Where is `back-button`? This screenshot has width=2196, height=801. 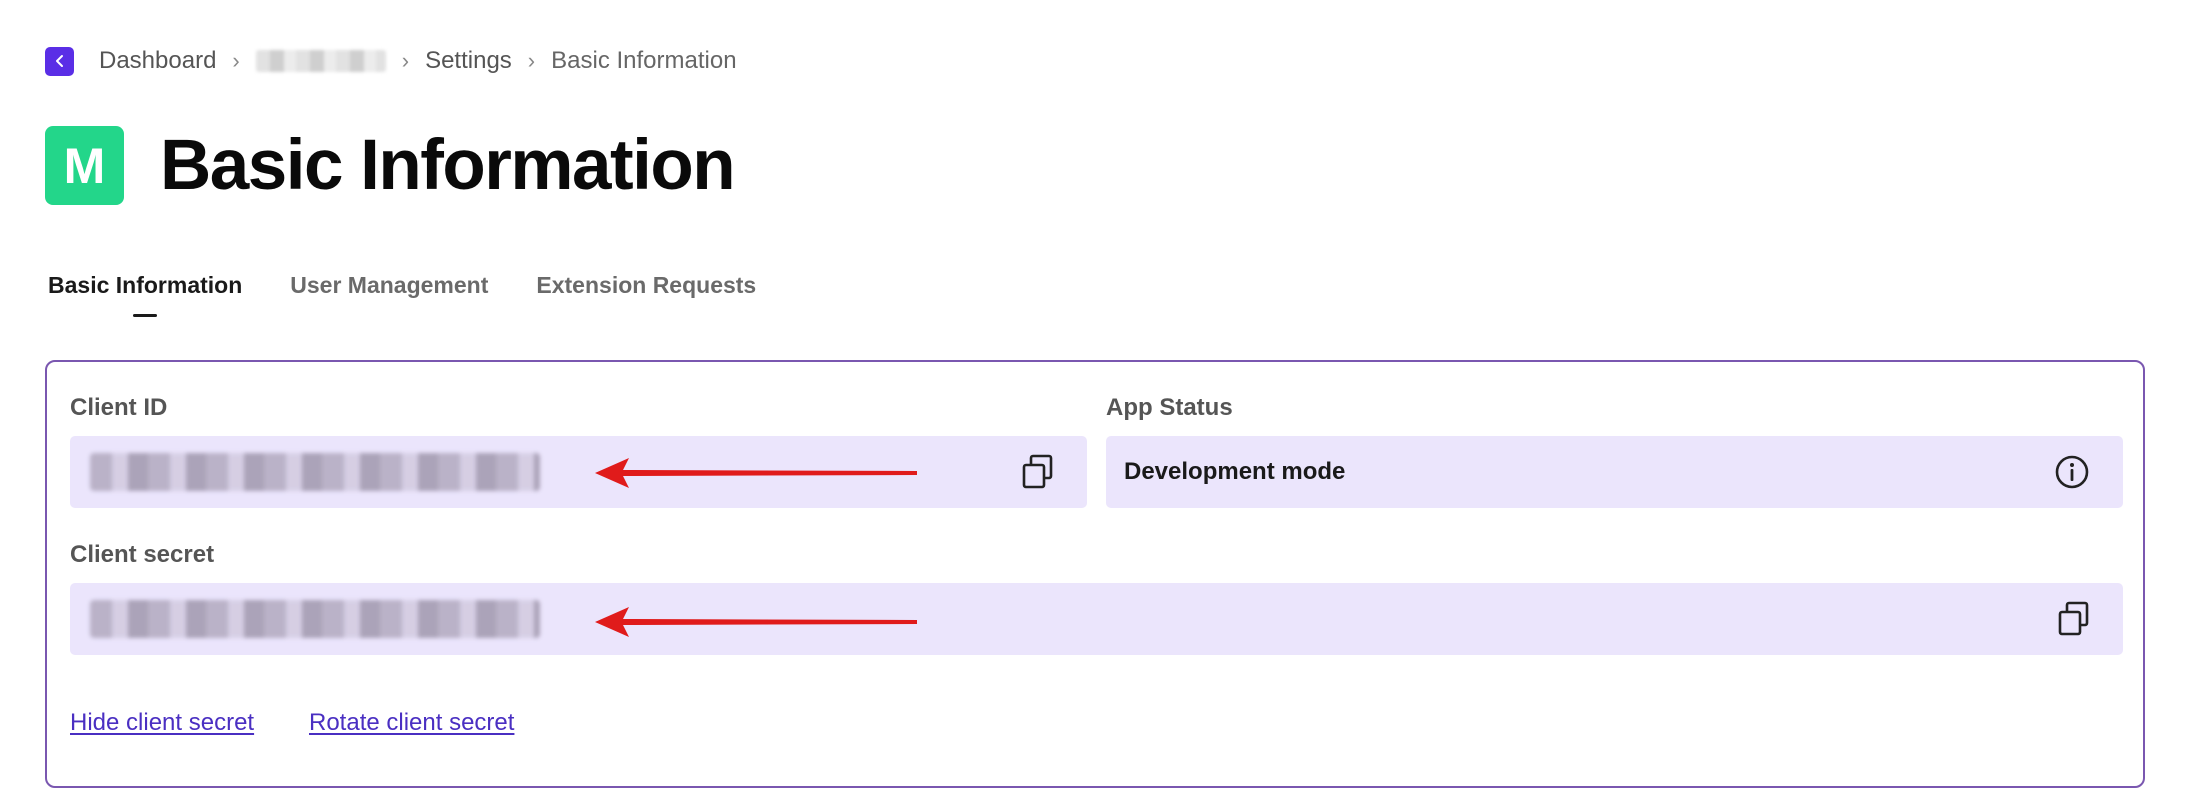
back-button is located at coordinates (59, 61).